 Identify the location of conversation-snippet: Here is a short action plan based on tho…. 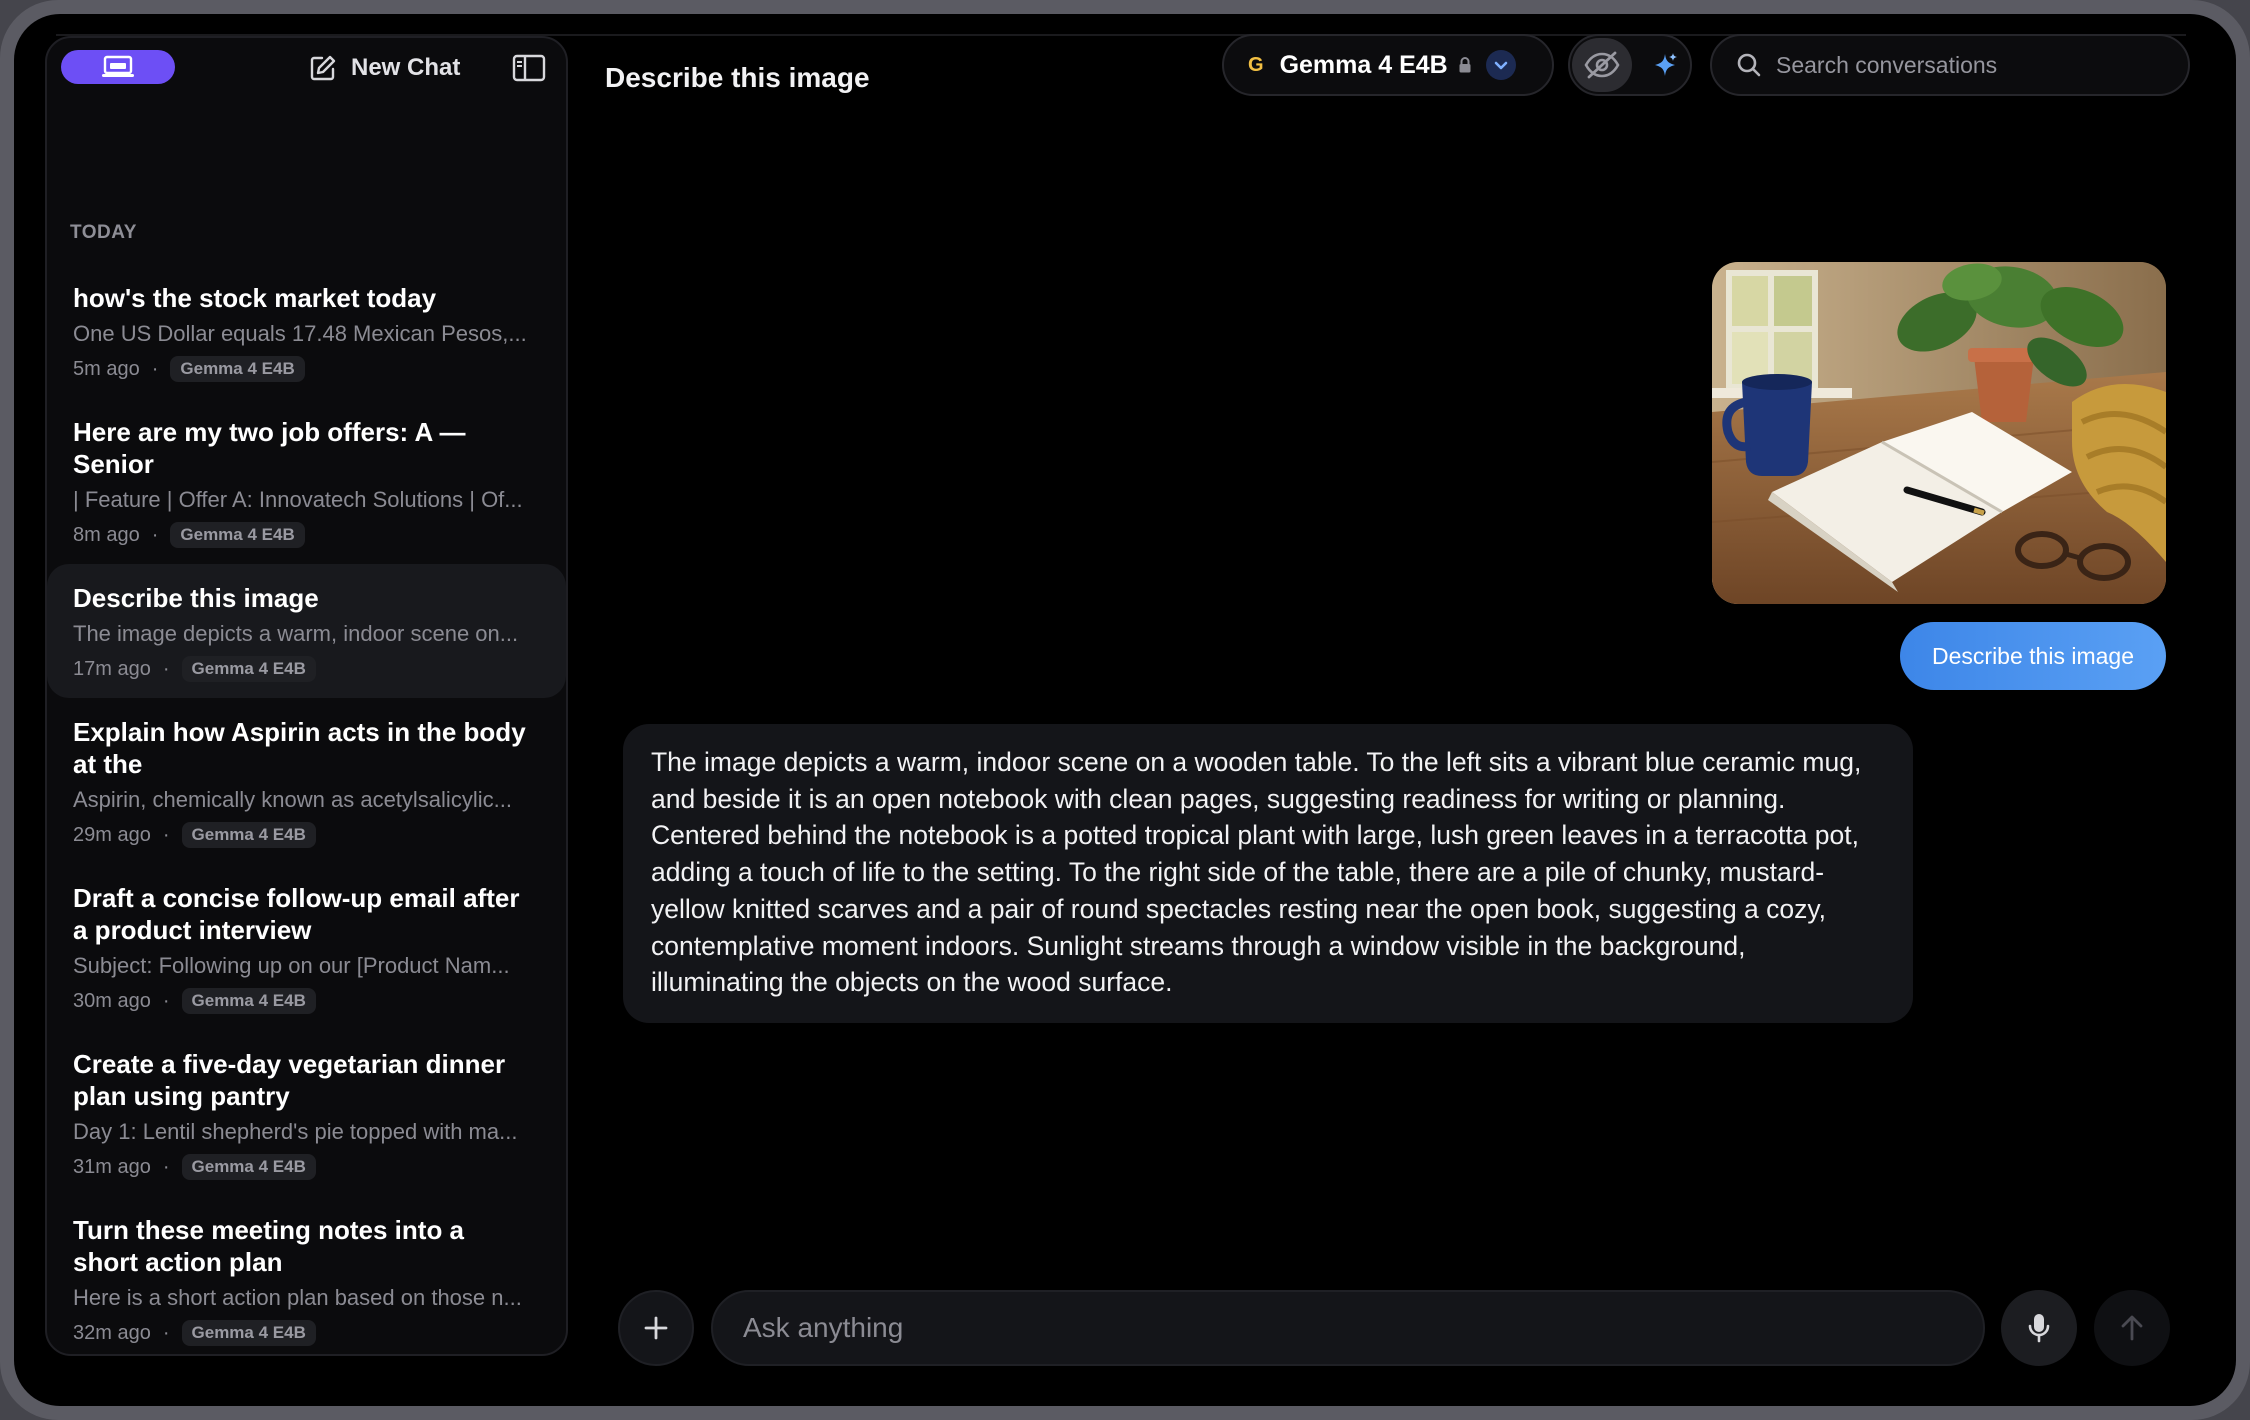
(297, 1297).